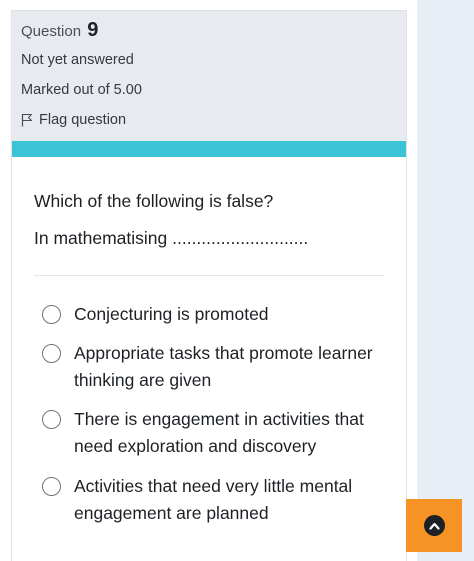 The image size is (474, 561). I want to click on divider, so click(209, 275).